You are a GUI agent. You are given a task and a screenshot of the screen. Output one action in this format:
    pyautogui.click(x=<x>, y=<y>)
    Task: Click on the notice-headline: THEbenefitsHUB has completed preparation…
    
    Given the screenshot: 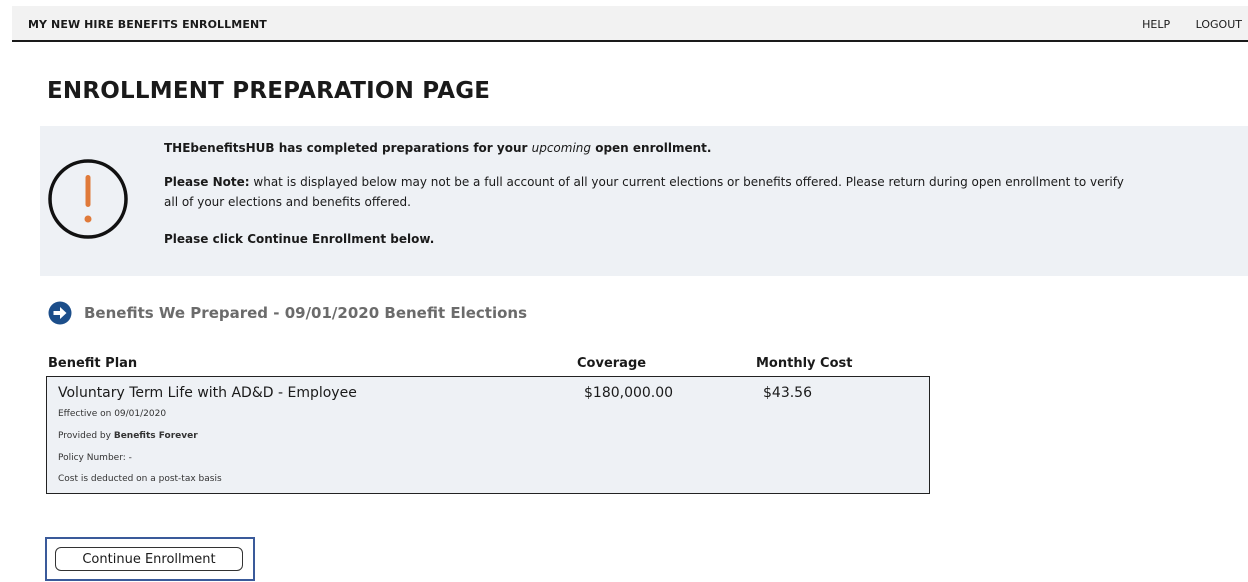 What is the action you would take?
    pyautogui.click(x=438, y=148)
    